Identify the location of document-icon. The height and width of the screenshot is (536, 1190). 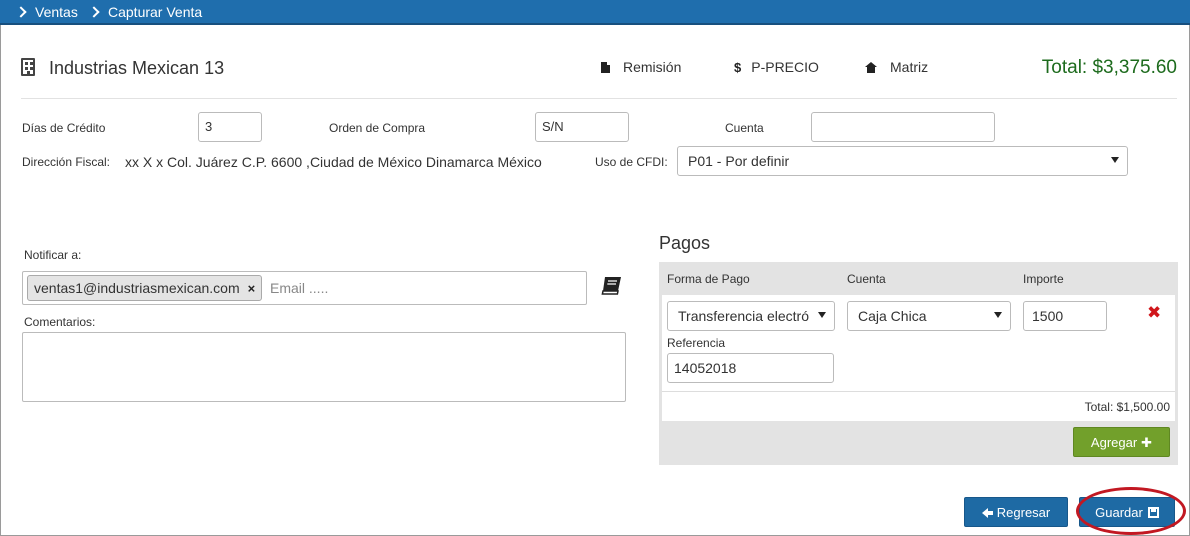
(605, 67).